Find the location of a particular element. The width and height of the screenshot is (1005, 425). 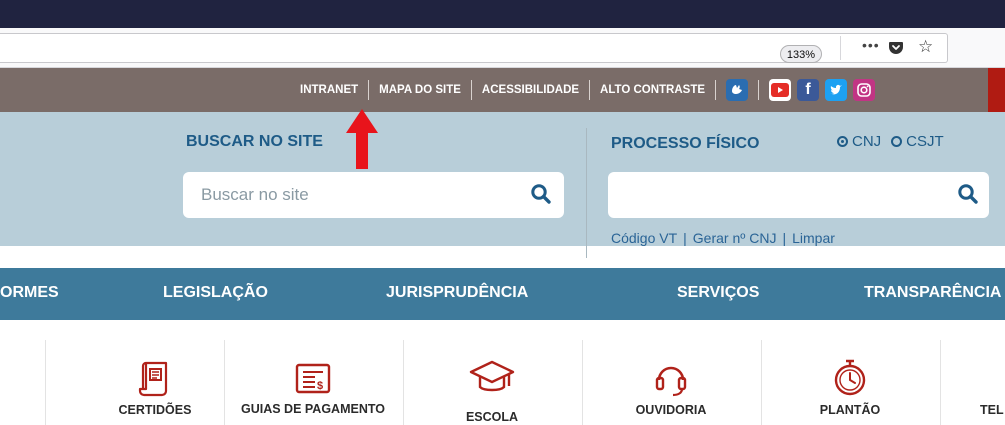

link-gerar-cnj: Gerar nº CNJ is located at coordinates (735, 238).